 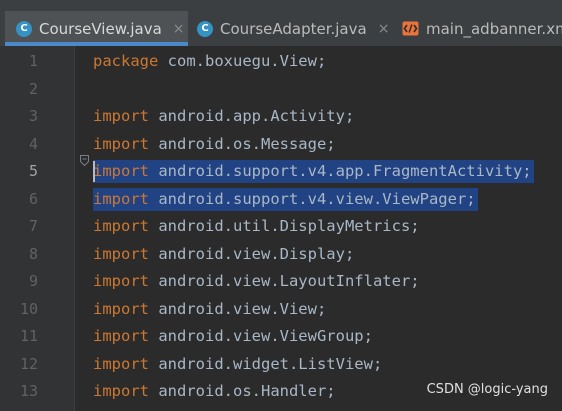 What do you see at coordinates (33, 61) in the screenshot?
I see `line-number: 1` at bounding box center [33, 61].